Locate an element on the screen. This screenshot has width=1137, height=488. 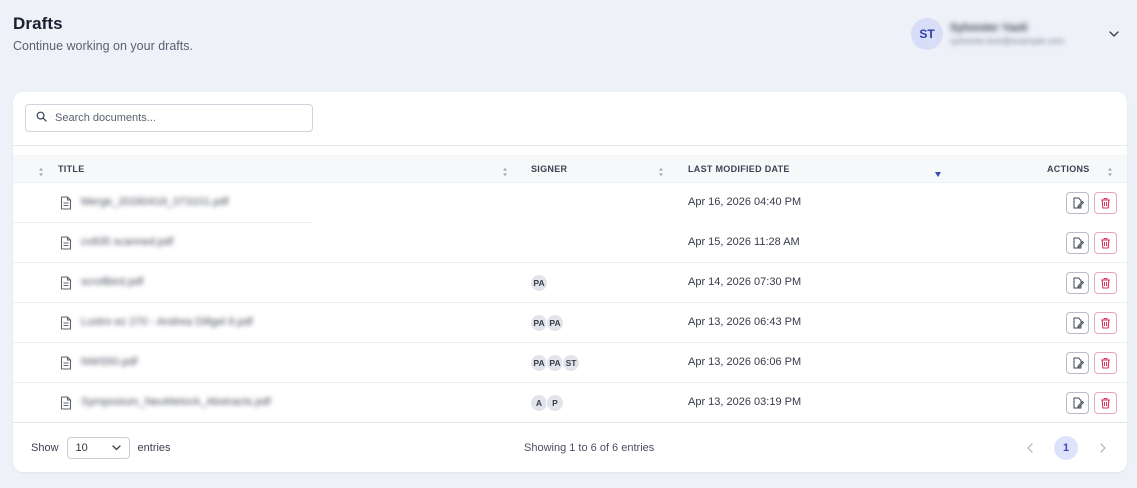
document-title: scrollbird.pdf is located at coordinates (112, 282).